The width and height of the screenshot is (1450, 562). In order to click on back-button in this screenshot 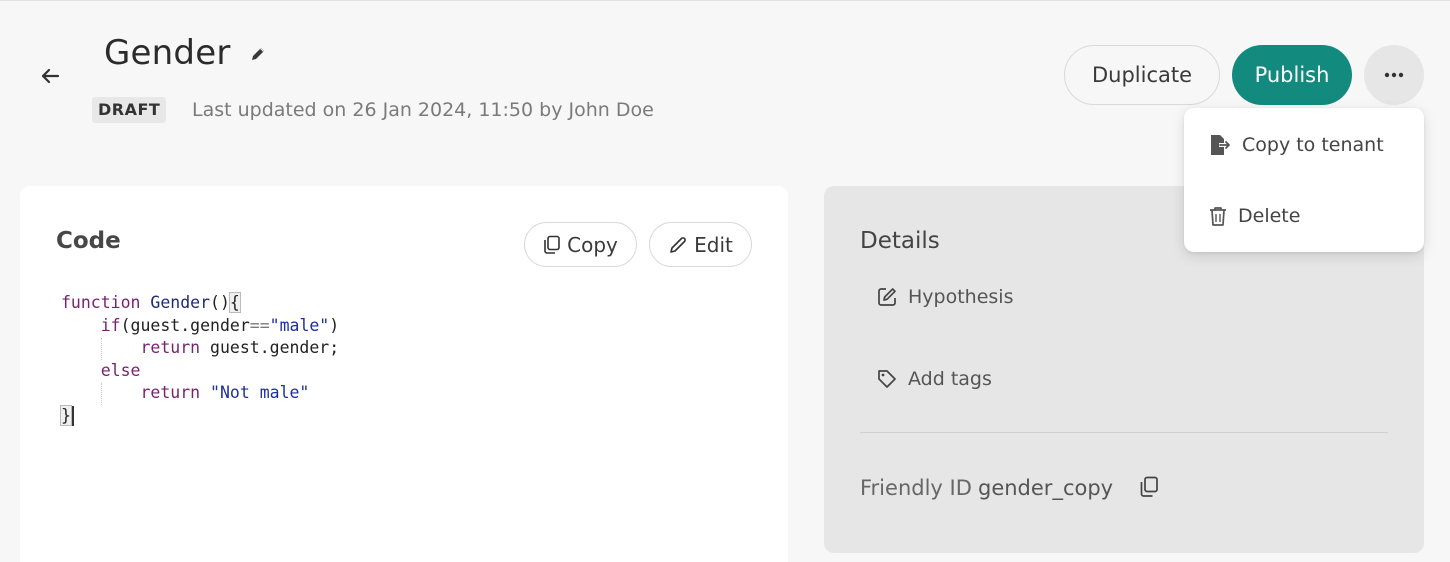, I will do `click(50, 76)`.